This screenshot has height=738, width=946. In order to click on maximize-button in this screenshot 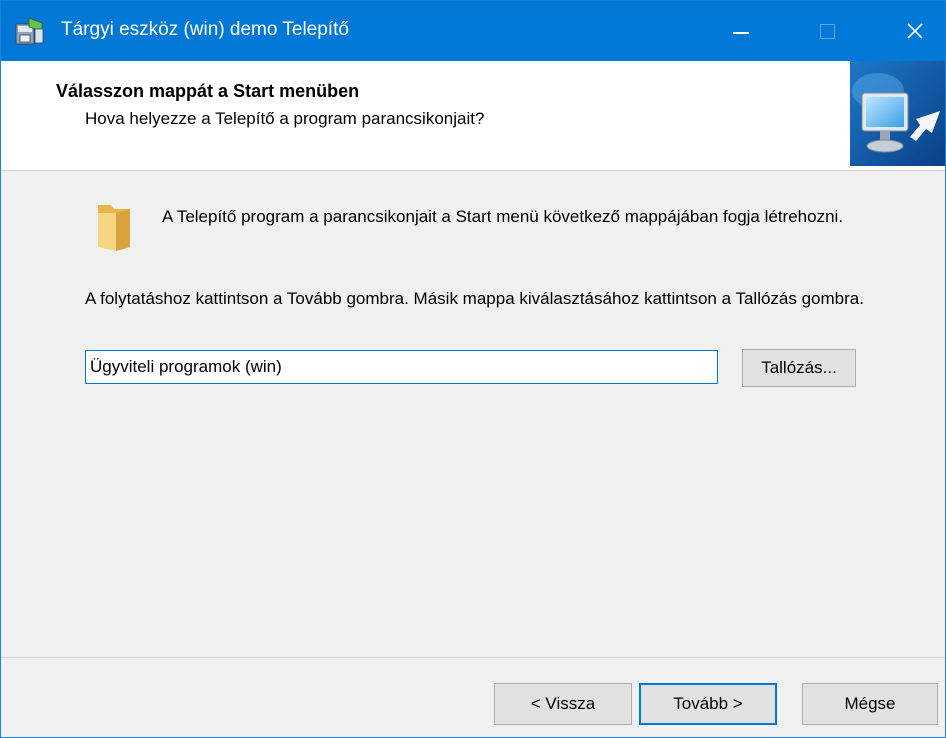, I will do `click(827, 31)`.